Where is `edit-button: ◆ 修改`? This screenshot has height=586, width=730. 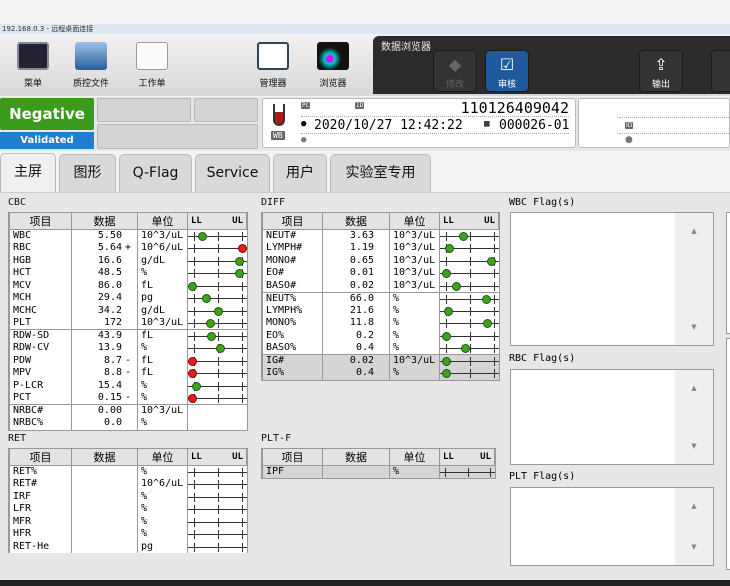
edit-button: ◆ 修改 is located at coordinates (455, 71).